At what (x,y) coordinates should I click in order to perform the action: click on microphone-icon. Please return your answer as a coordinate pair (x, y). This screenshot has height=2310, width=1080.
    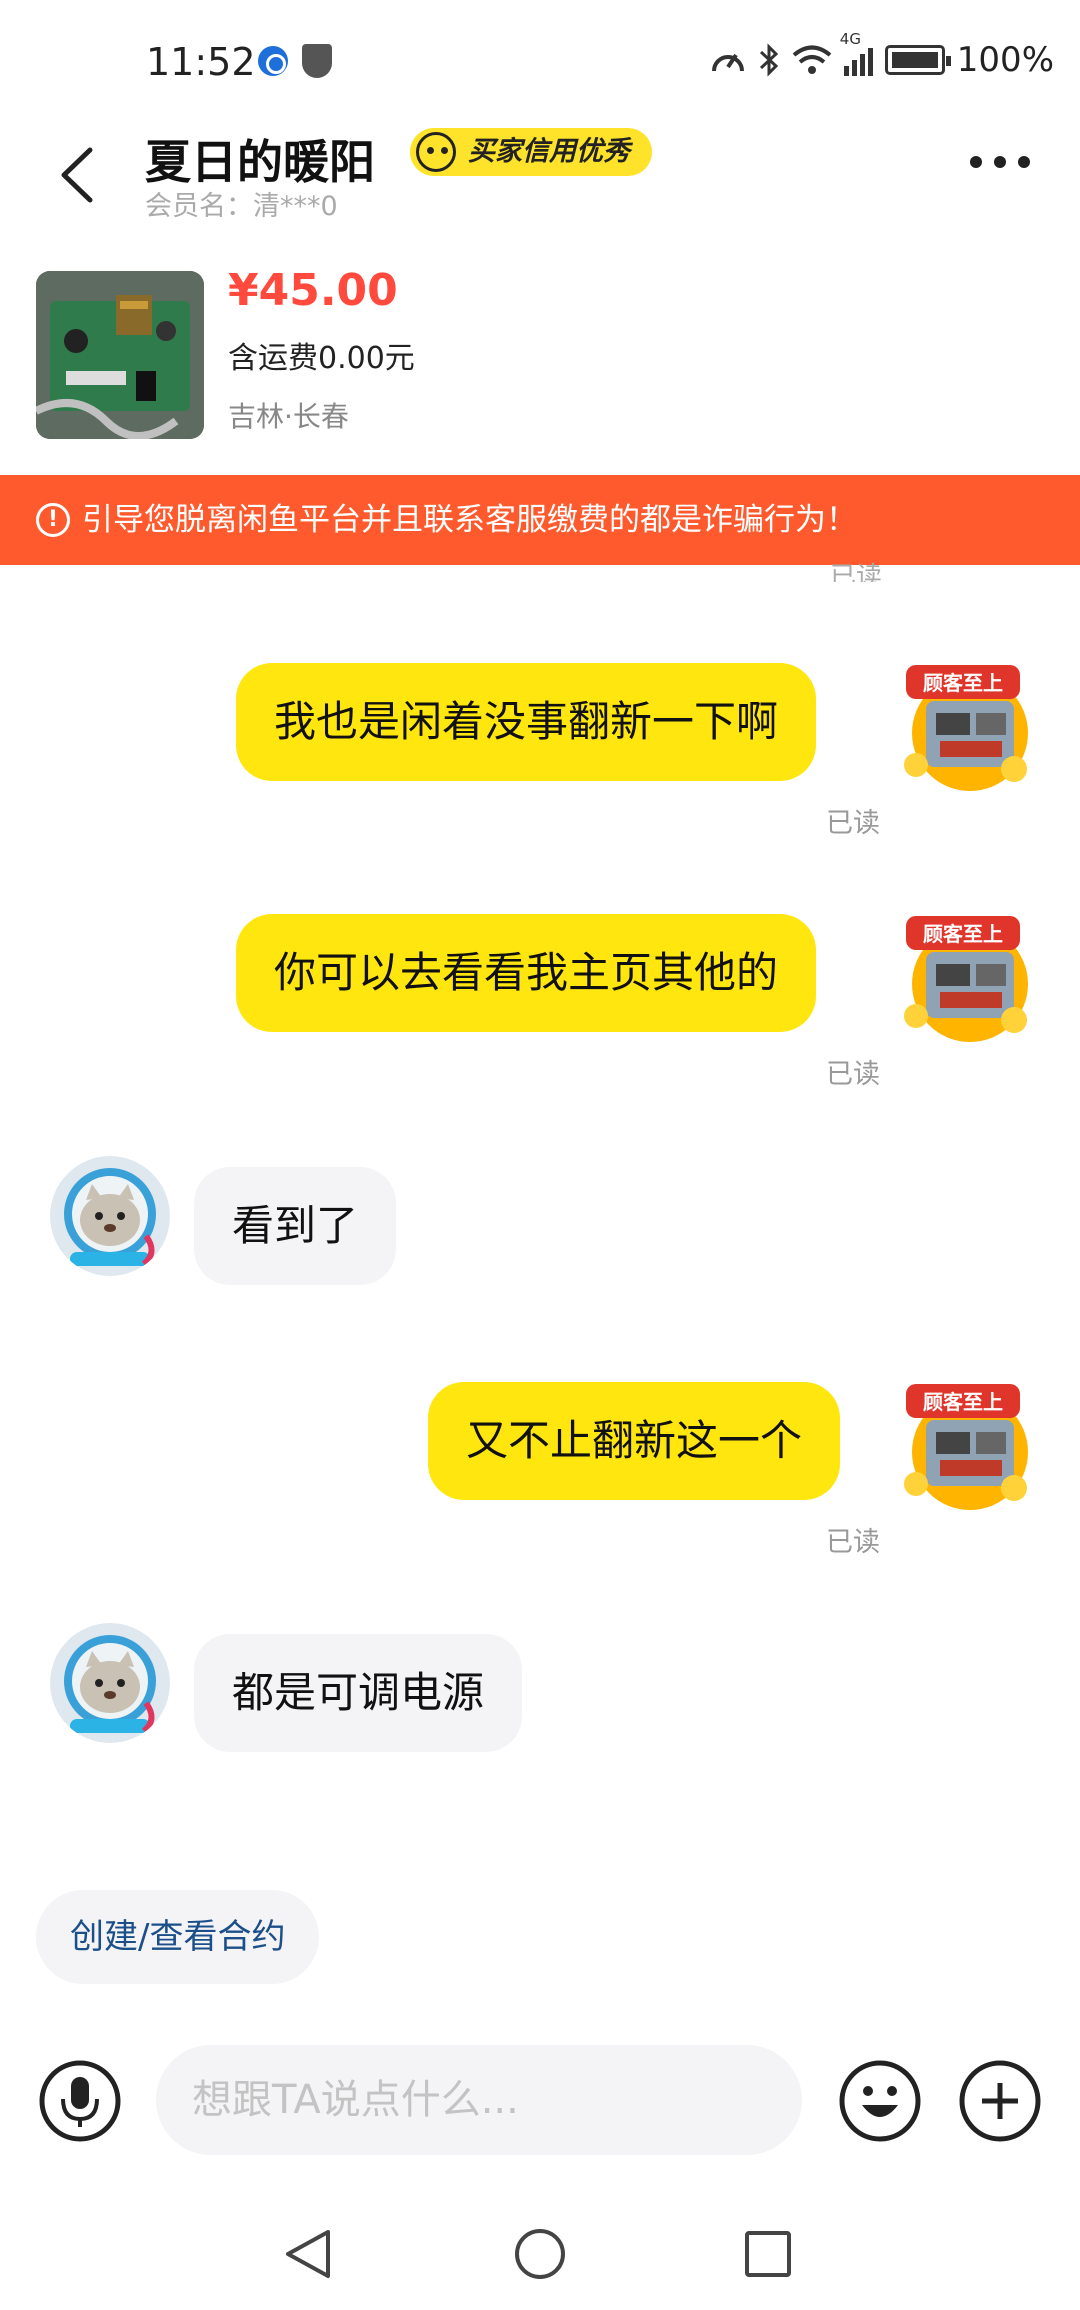
    Looking at the image, I should click on (80, 2101).